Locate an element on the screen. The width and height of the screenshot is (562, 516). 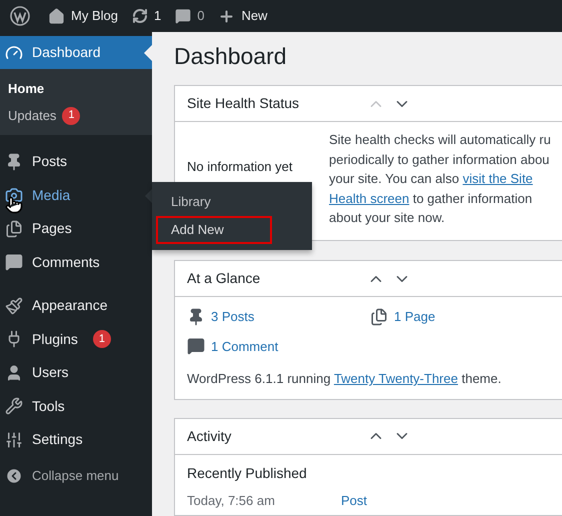
wrench-icon is located at coordinates (14, 406).